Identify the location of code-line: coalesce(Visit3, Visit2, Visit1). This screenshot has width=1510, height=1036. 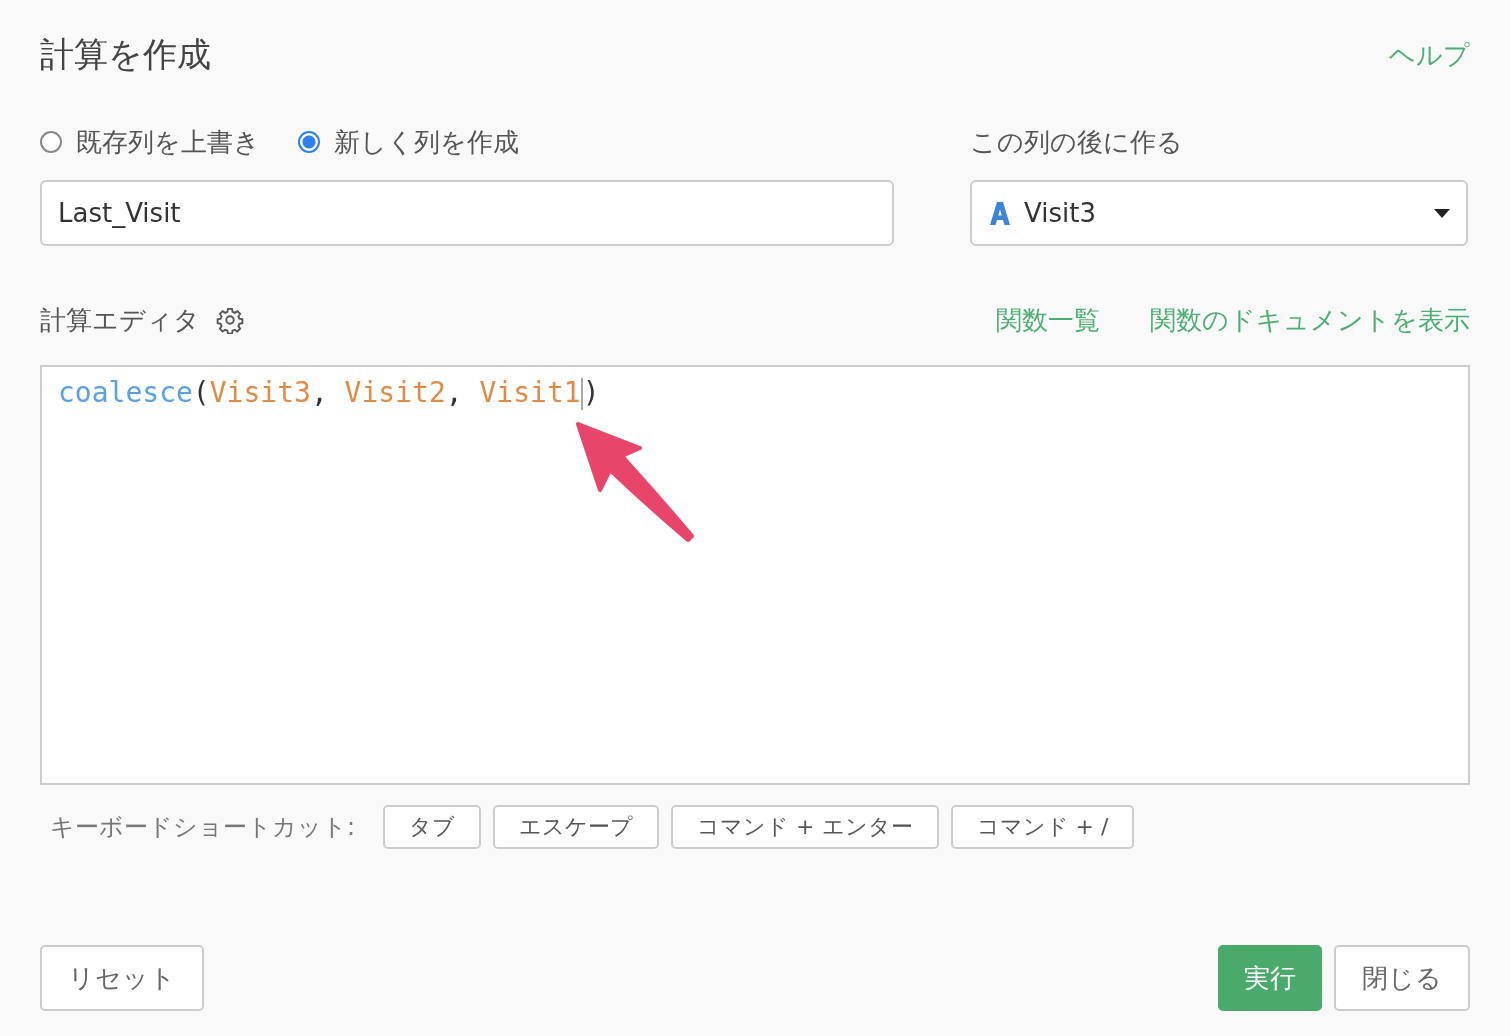
(329, 393).